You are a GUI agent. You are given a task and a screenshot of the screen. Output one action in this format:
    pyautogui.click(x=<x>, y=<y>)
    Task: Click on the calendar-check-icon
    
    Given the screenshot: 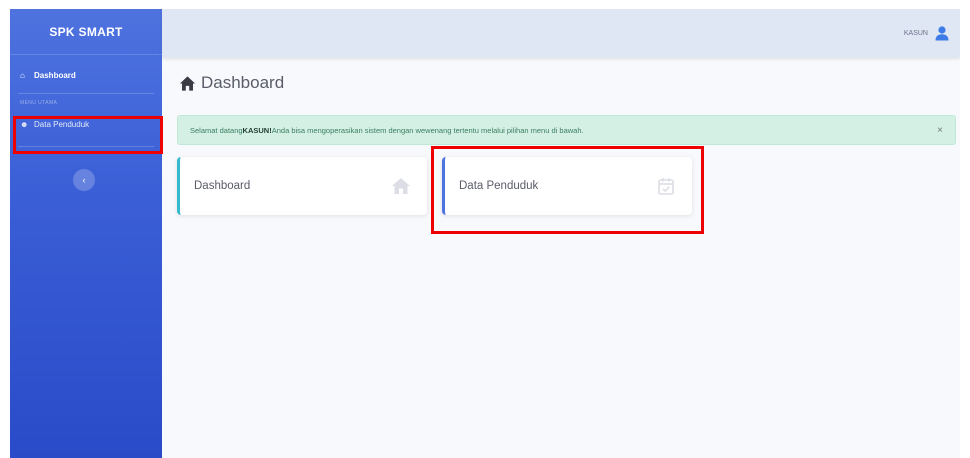 What is the action you would take?
    pyautogui.click(x=666, y=186)
    